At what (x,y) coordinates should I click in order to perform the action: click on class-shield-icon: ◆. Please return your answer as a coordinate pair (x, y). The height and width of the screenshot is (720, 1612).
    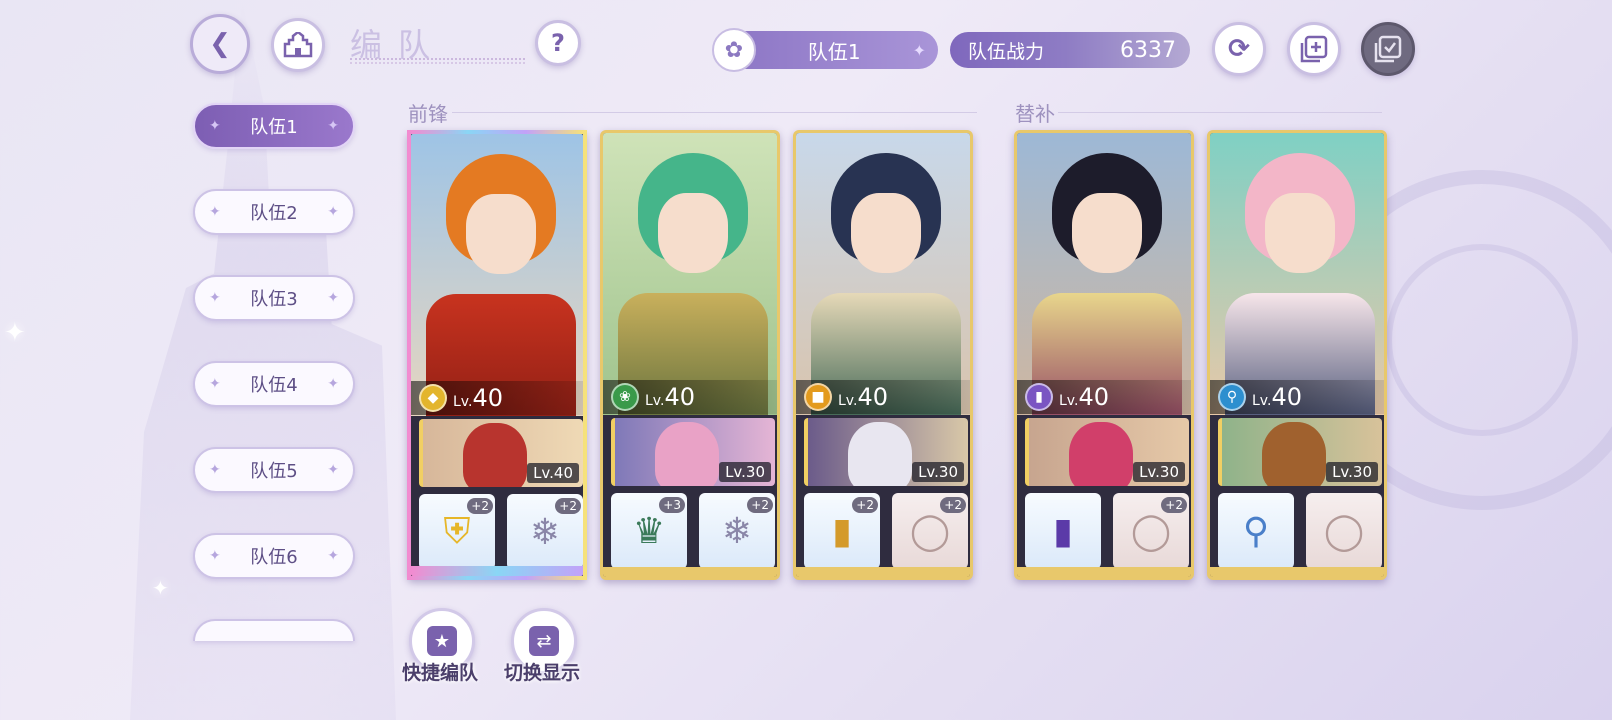
    Looking at the image, I should click on (433, 398).